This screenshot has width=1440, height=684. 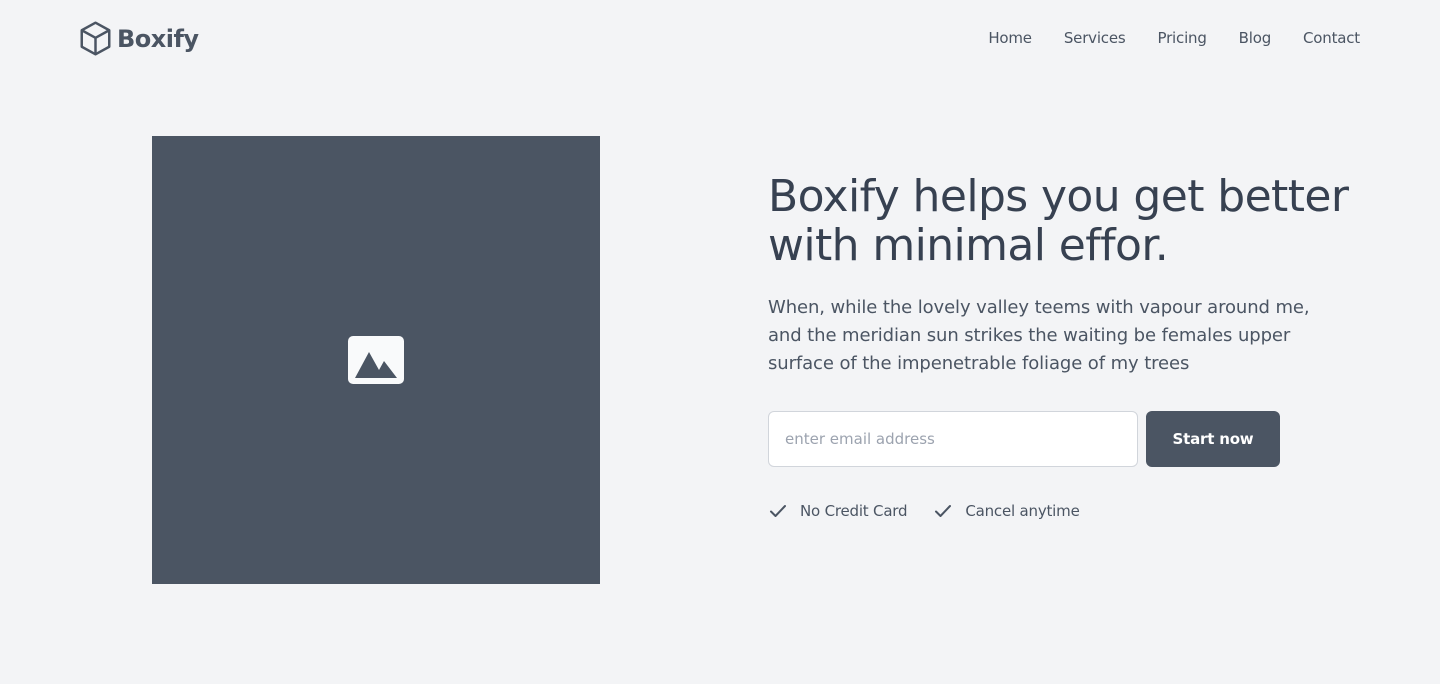 I want to click on perk-cancel-anytime: Cancel anytime, so click(x=1006, y=511).